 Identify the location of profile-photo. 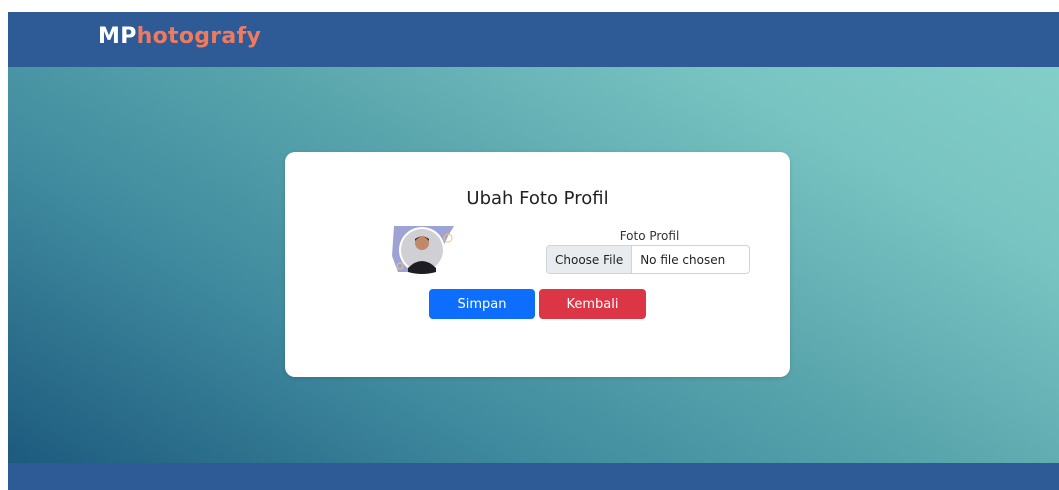
(424, 250).